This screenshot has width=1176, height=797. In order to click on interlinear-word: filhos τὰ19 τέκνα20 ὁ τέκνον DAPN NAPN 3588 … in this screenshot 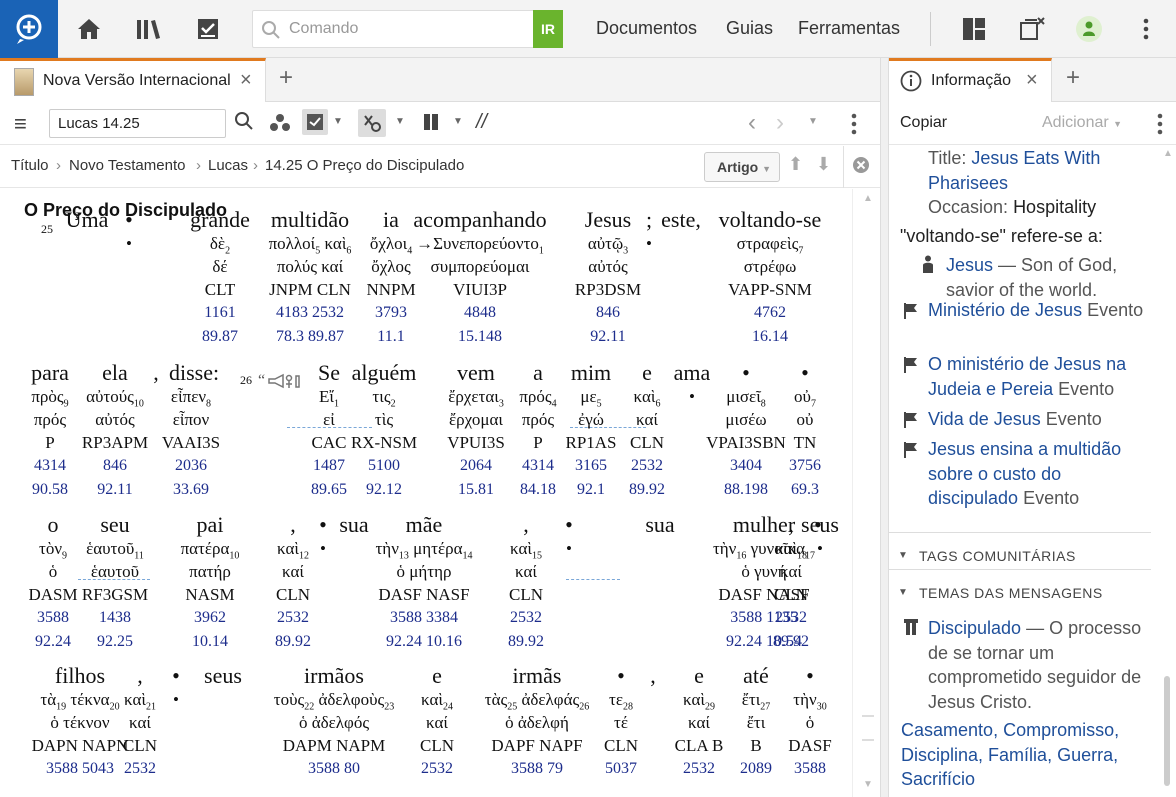, I will do `click(80, 723)`.